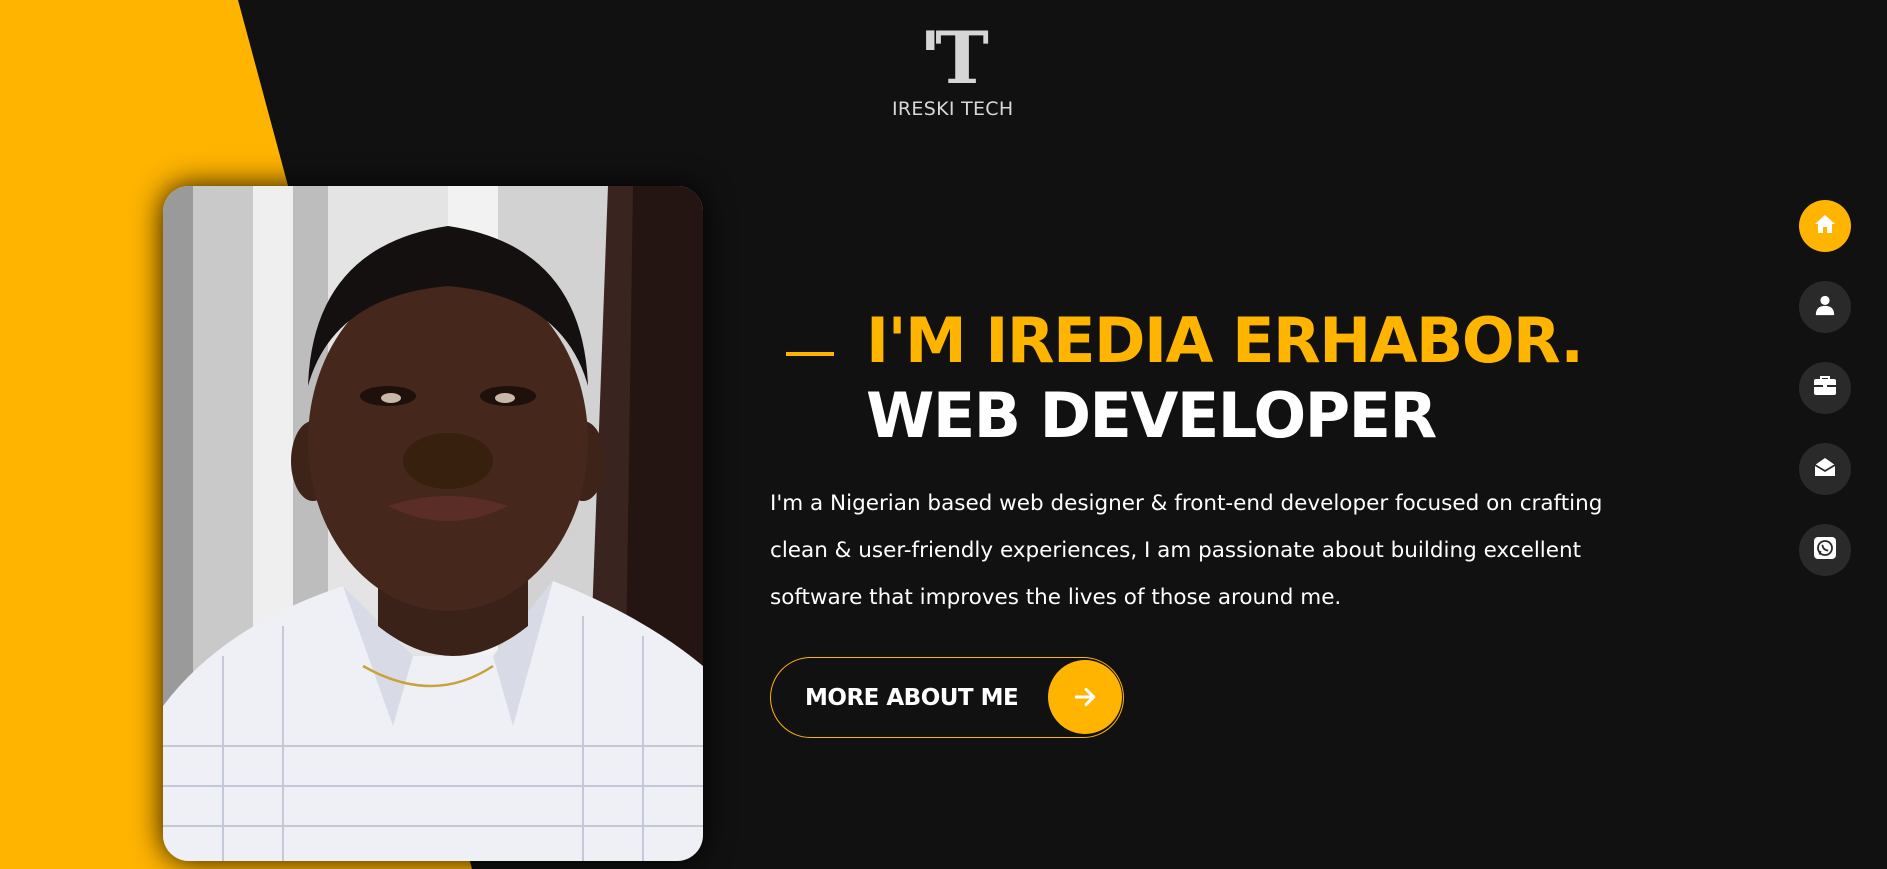  I want to click on nav-portfolio, so click(1825, 388).